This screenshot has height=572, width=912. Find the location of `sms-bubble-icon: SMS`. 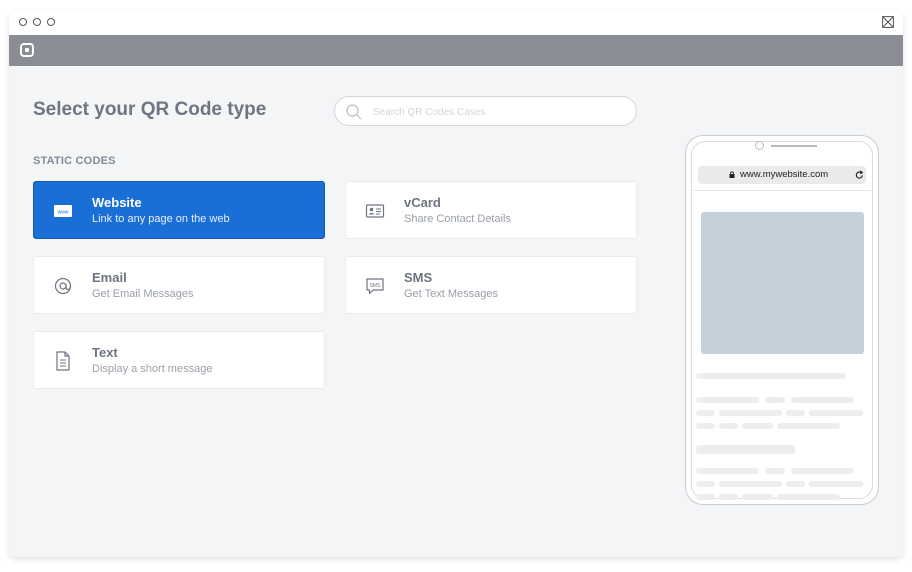

sms-bubble-icon: SMS is located at coordinates (375, 286).